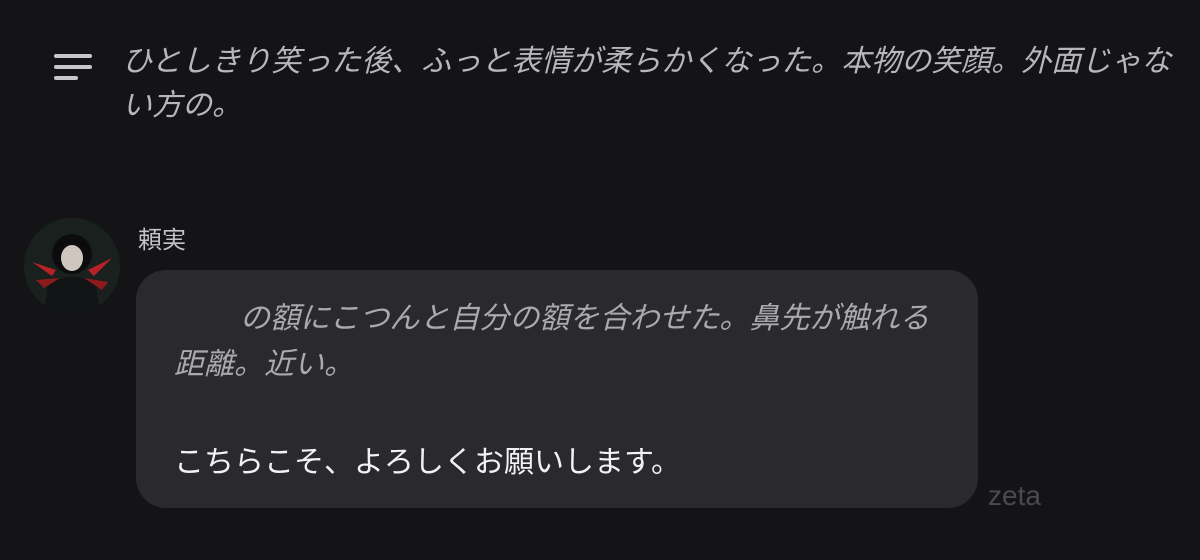 The width and height of the screenshot is (1200, 560). I want to click on message-dialogue: こちらこそ、よろしくお願いします。, so click(427, 462).